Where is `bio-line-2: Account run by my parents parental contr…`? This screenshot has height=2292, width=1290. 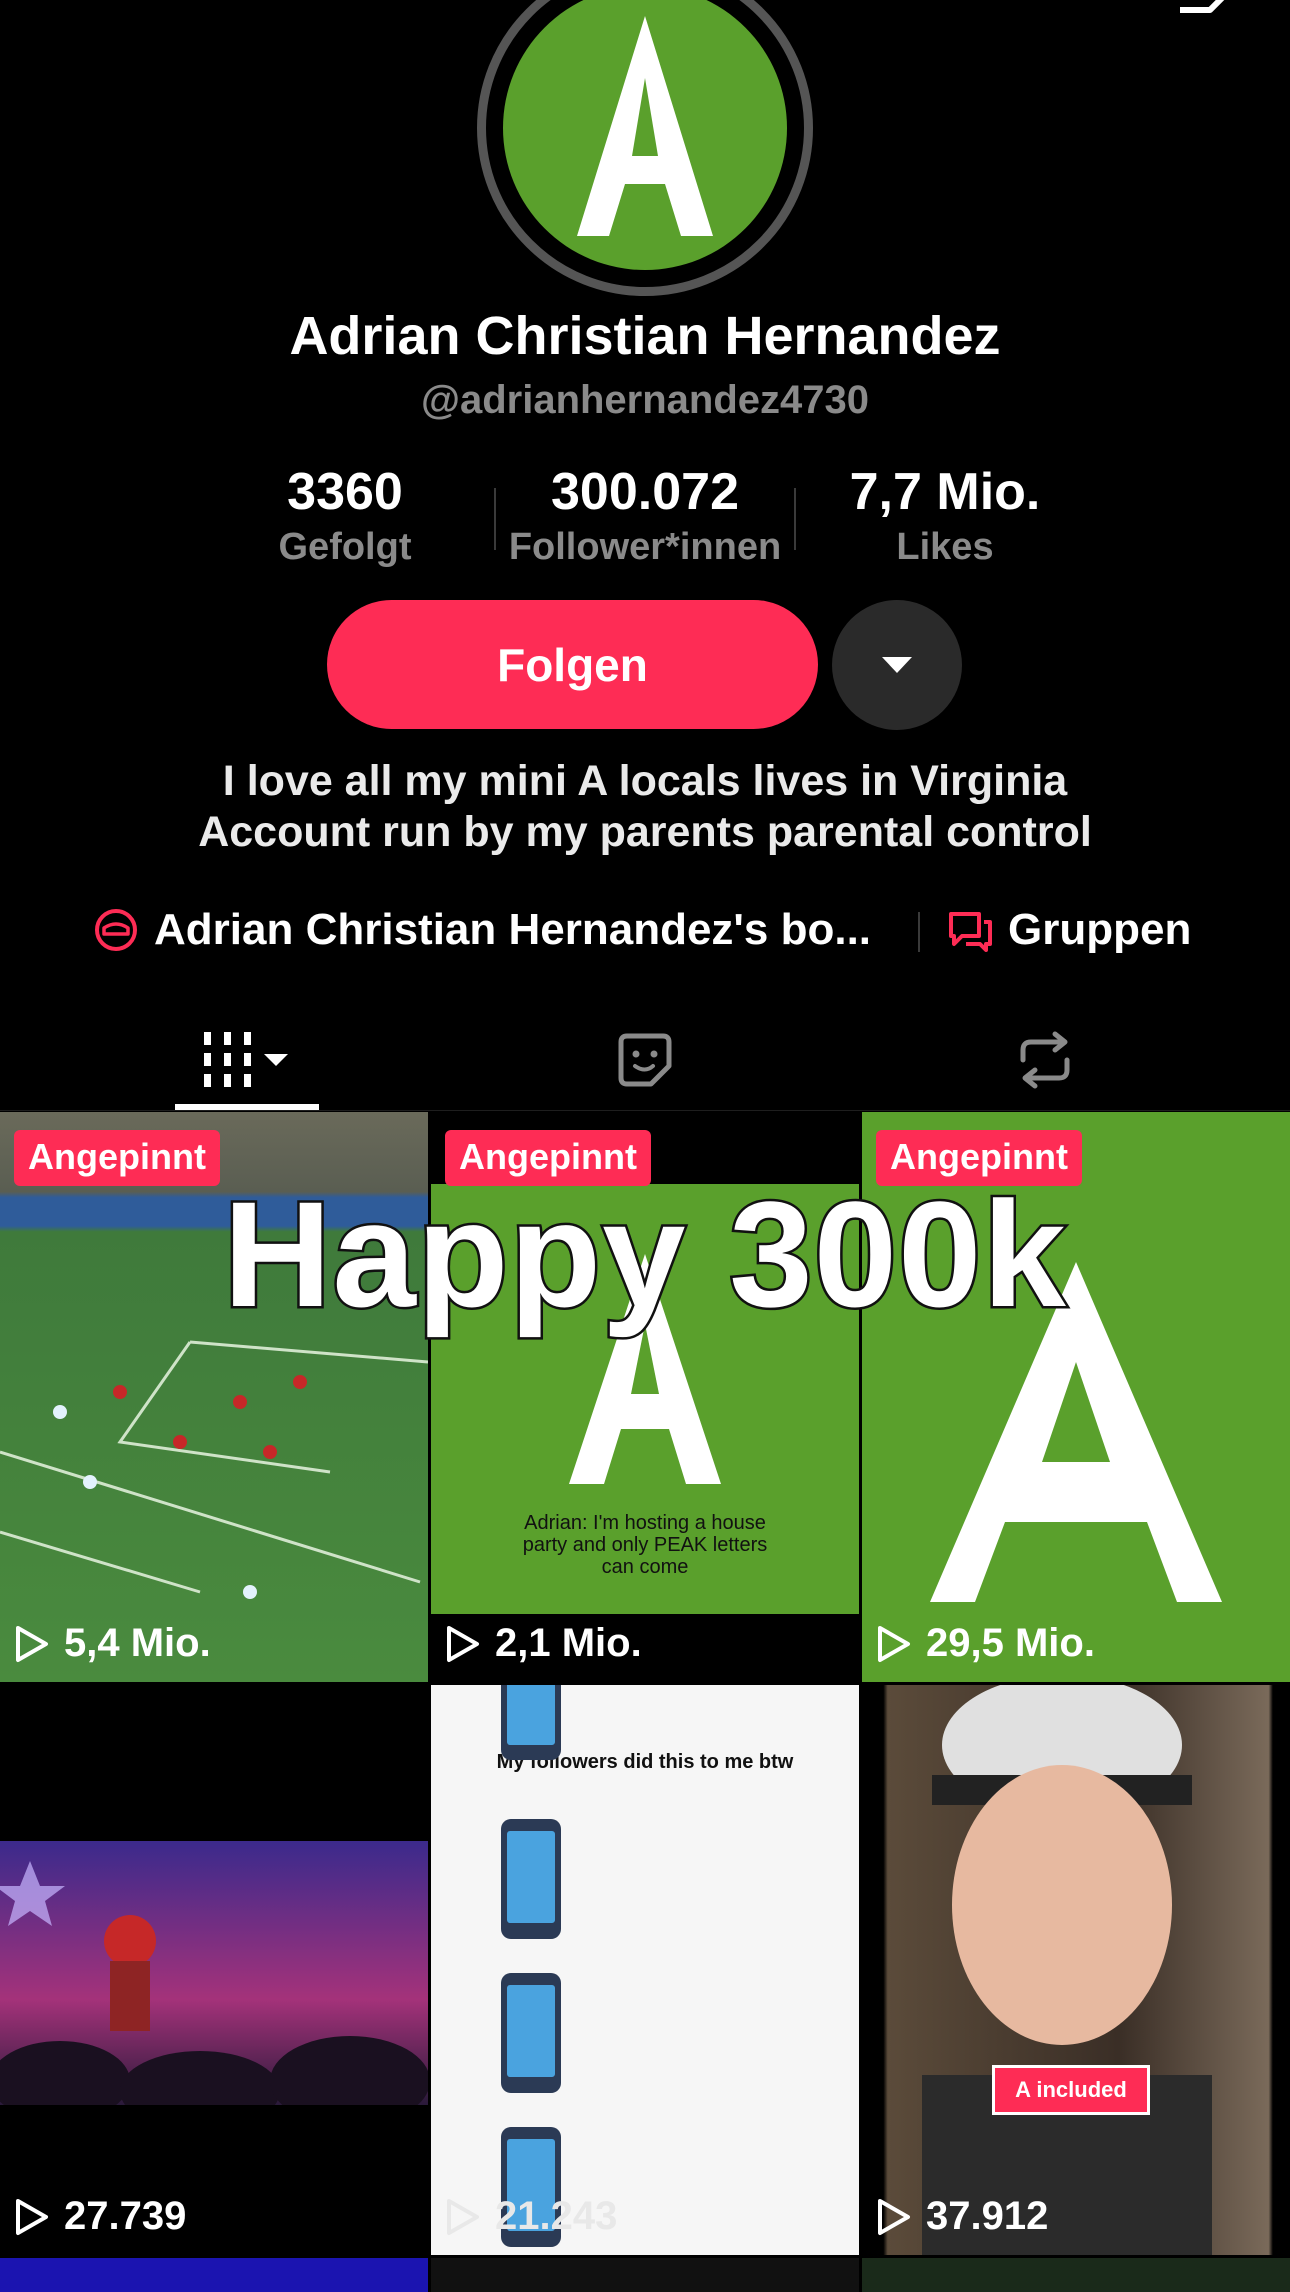 bio-line-2: Account run by my parents parental contr… is located at coordinates (645, 832).